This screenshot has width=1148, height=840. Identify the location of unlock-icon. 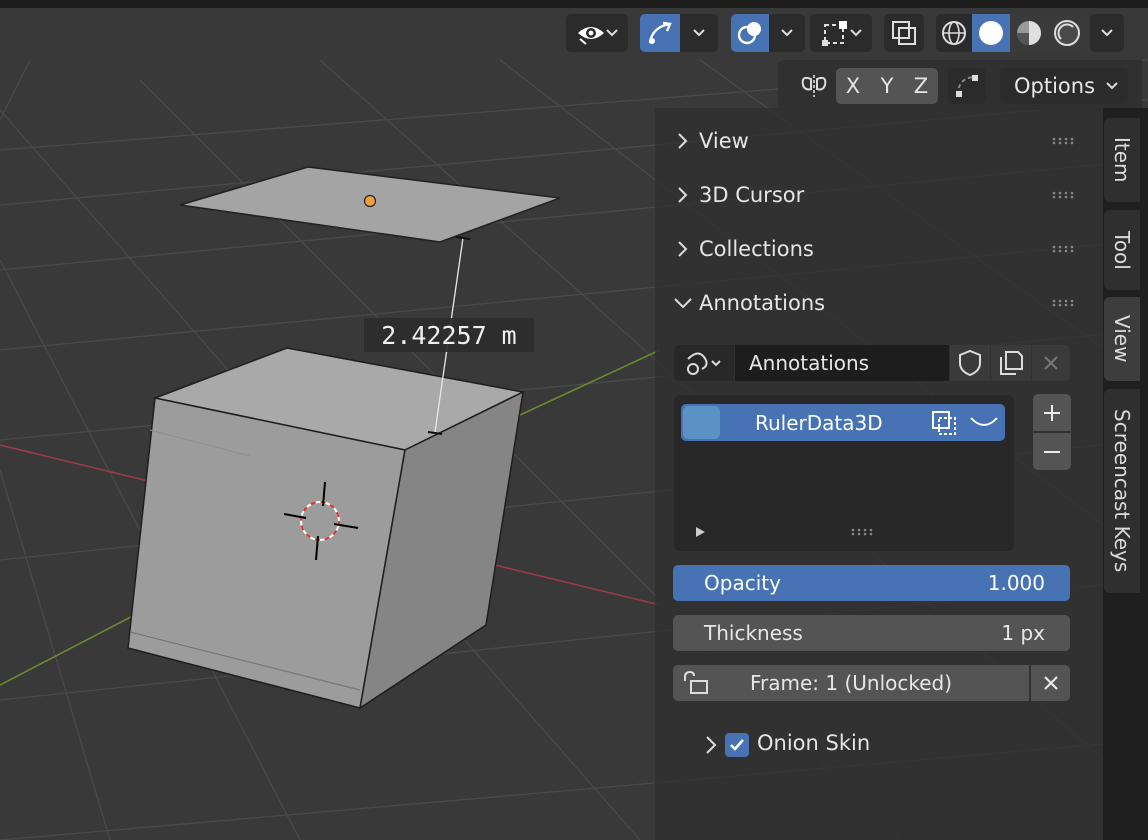
(696, 682).